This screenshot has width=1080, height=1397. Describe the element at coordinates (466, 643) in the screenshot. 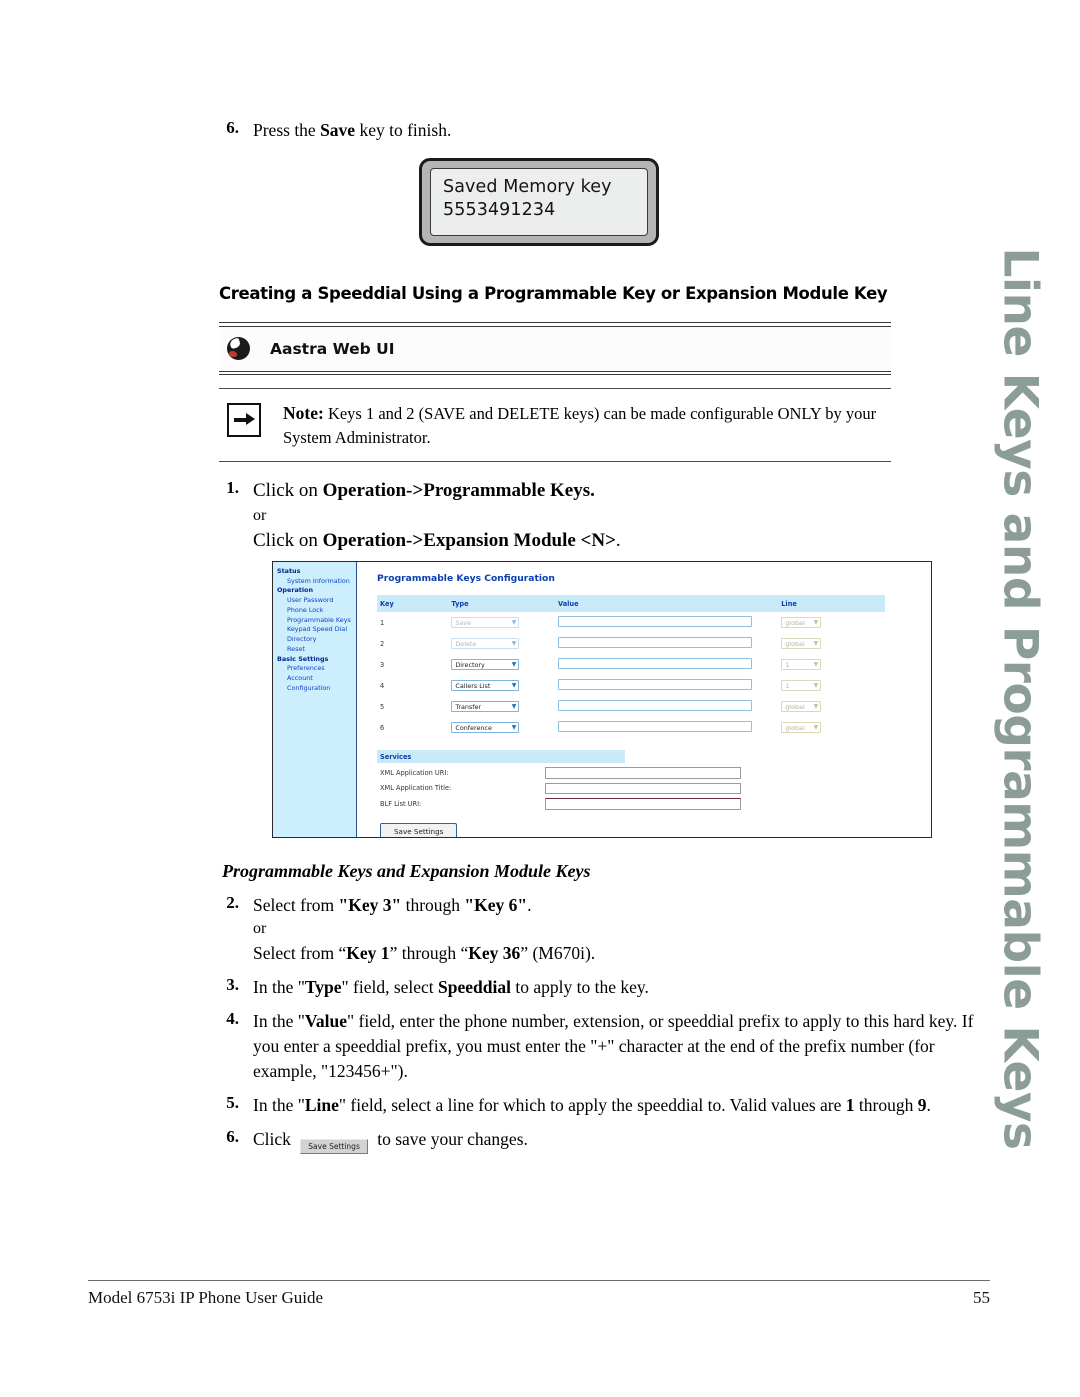

I see `type-select-value: Delete` at that location.